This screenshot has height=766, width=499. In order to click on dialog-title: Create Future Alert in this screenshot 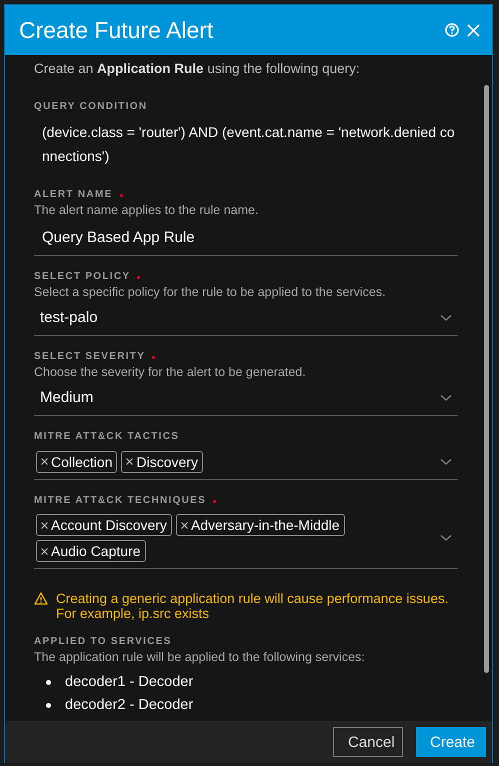, I will do `click(116, 30)`.